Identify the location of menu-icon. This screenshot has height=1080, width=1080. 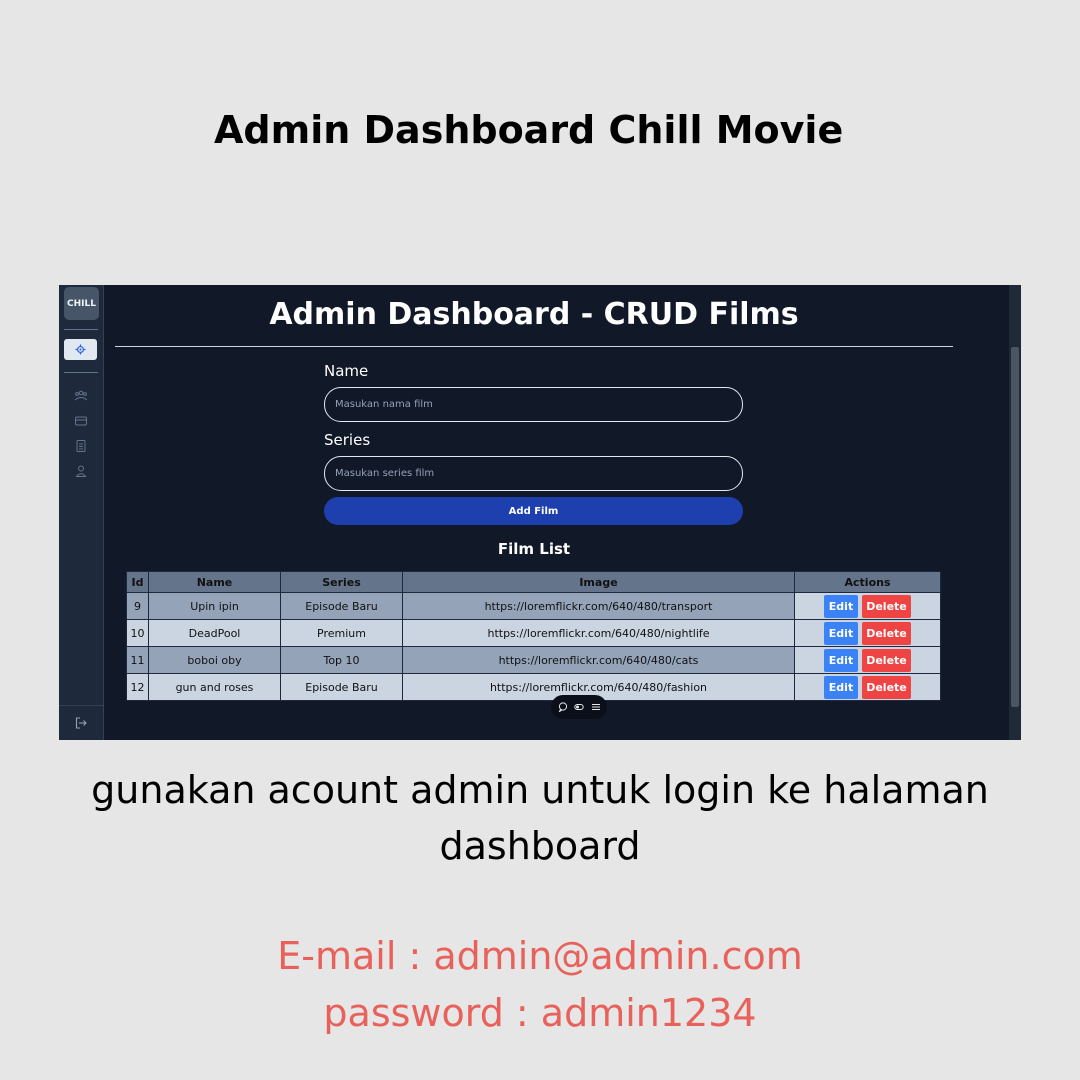
(596, 707).